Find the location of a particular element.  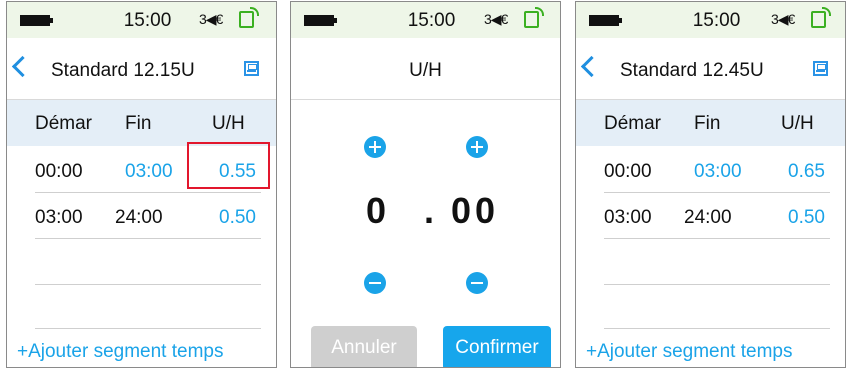

editor-title: U/H is located at coordinates (425, 70).